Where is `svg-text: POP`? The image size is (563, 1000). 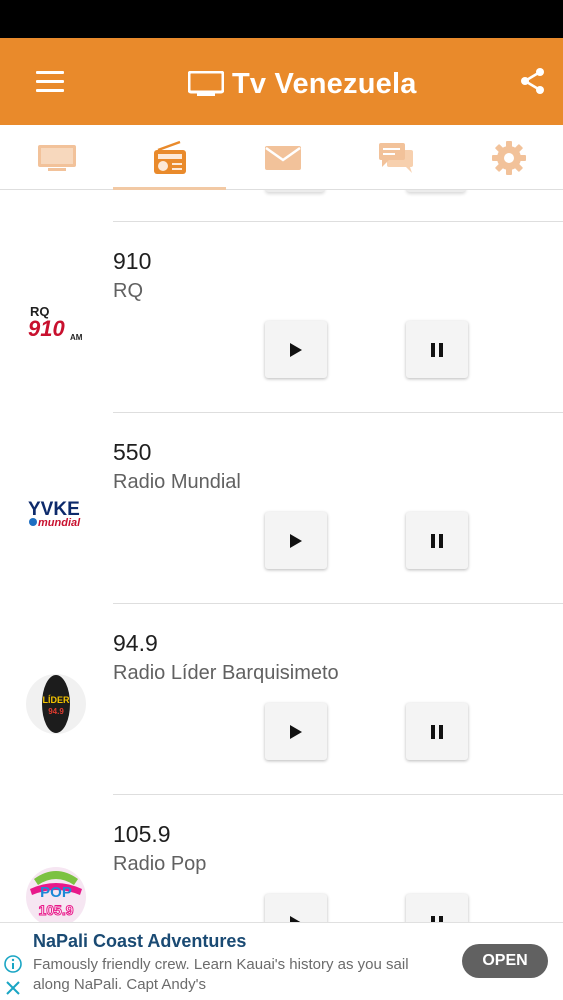
svg-text: POP is located at coordinates (56, 892).